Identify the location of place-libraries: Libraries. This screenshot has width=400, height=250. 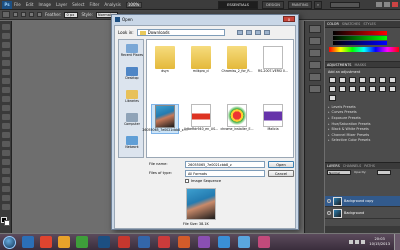
(132, 97).